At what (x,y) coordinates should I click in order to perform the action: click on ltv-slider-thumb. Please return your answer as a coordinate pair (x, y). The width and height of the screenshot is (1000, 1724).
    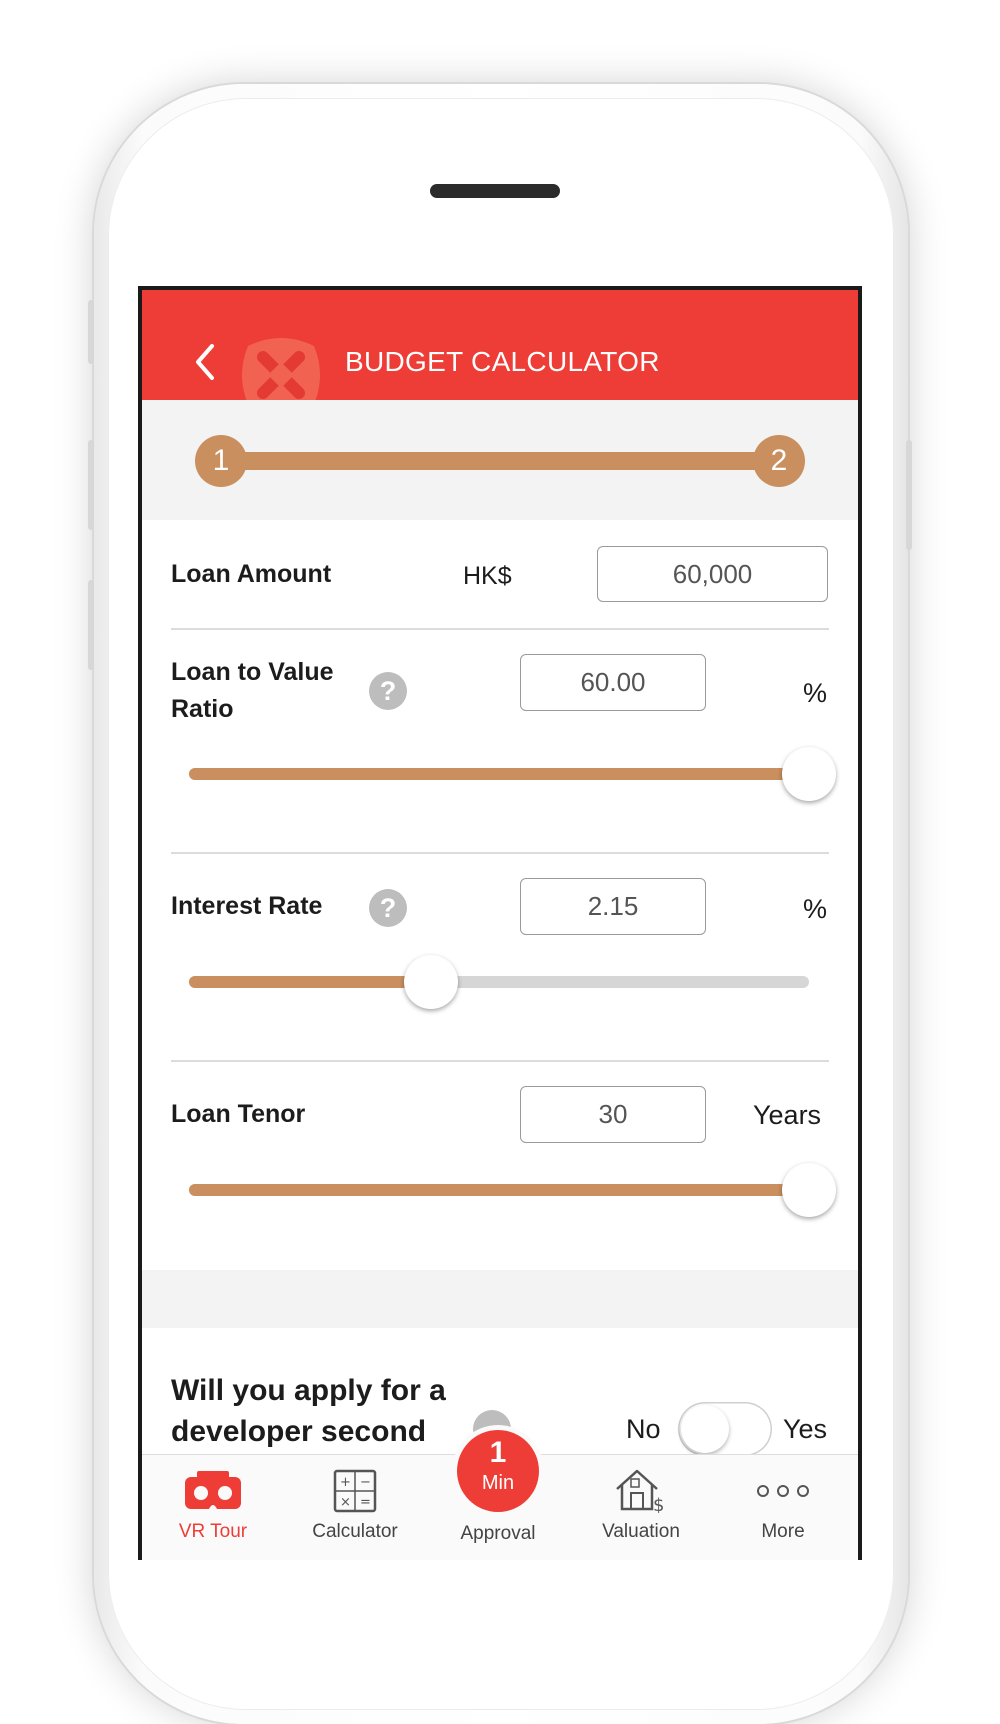
    Looking at the image, I should click on (809, 774).